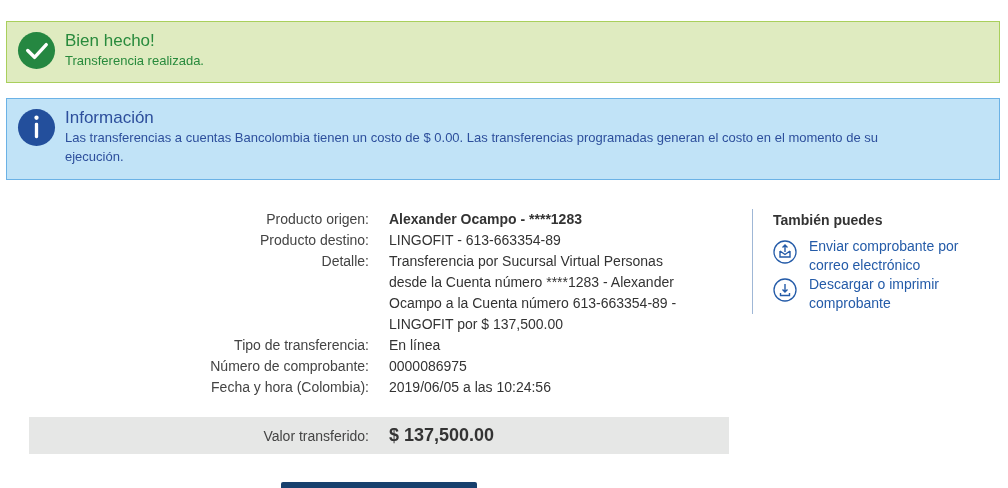 This screenshot has height=488, width=1008. I want to click on total-amount: $ 137,500.00, so click(442, 435).